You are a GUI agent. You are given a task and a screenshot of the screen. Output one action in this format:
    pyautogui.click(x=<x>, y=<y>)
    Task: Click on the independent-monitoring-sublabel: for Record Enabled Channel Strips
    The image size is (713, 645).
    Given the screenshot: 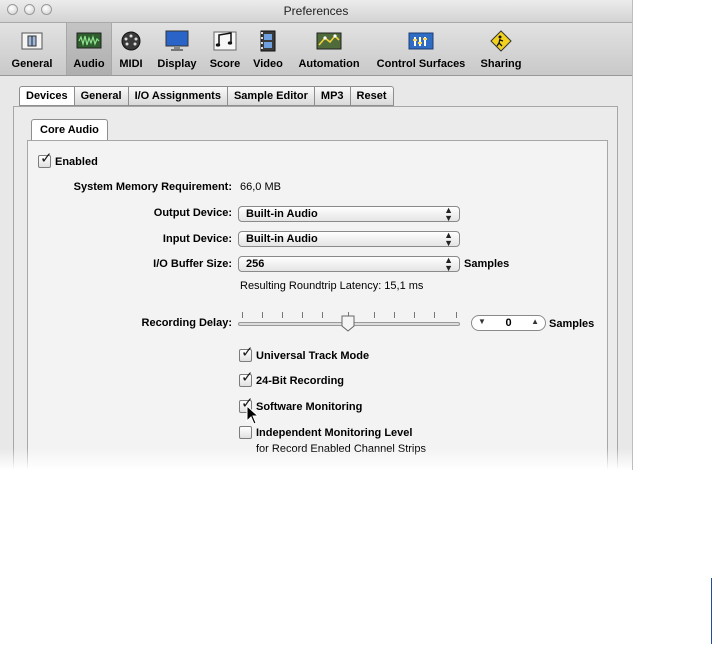 What is the action you would take?
    pyautogui.click(x=341, y=449)
    